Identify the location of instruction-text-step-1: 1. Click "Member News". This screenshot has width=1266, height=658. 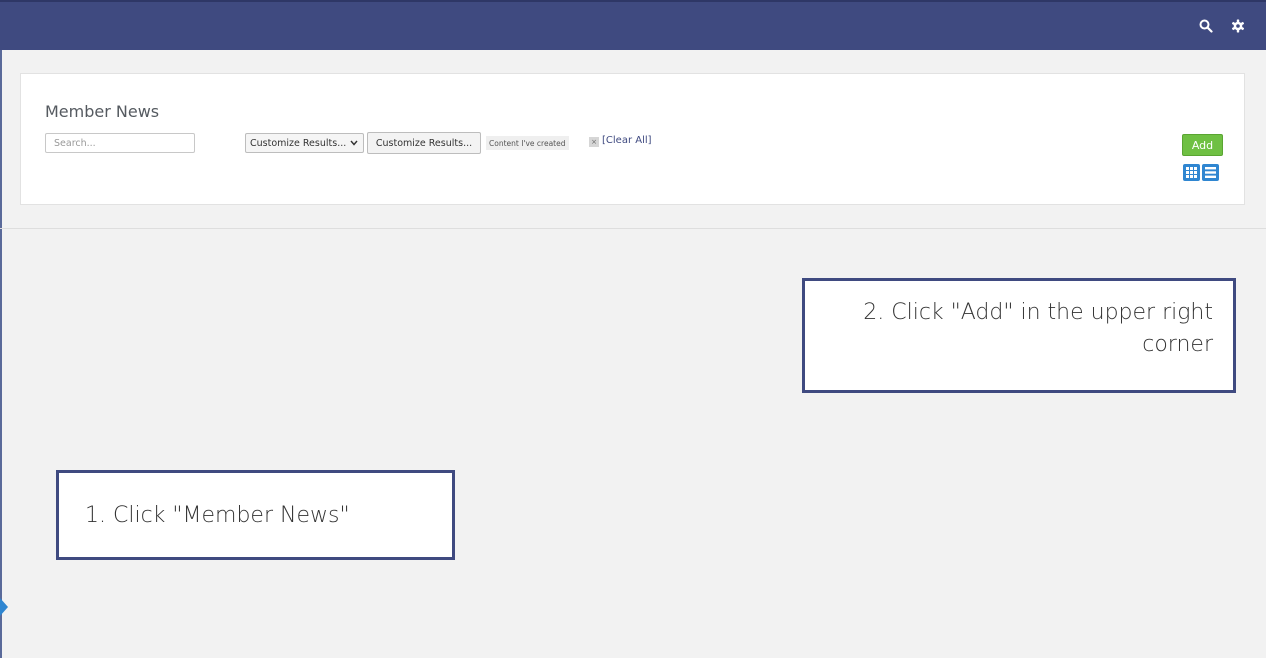
(217, 515).